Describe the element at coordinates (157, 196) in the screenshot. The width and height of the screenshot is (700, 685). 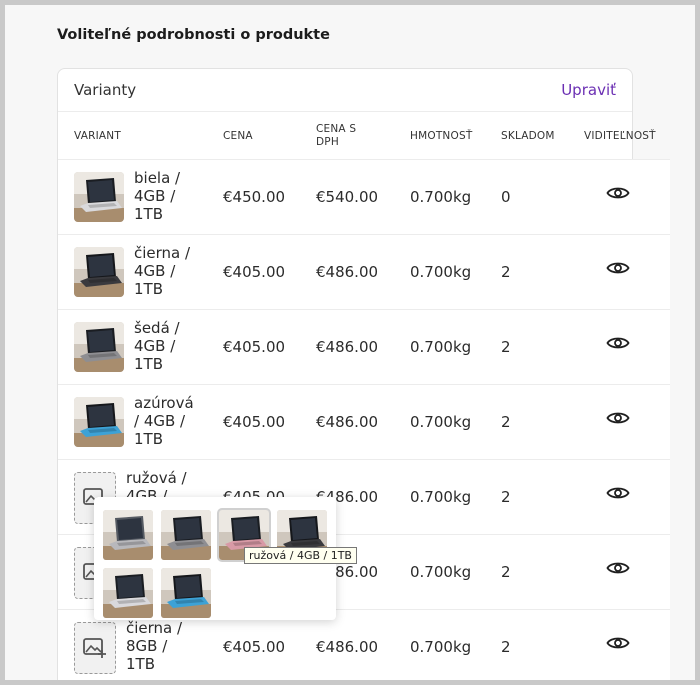
I see `variant-name: biela / 4GB / 1TB` at that location.